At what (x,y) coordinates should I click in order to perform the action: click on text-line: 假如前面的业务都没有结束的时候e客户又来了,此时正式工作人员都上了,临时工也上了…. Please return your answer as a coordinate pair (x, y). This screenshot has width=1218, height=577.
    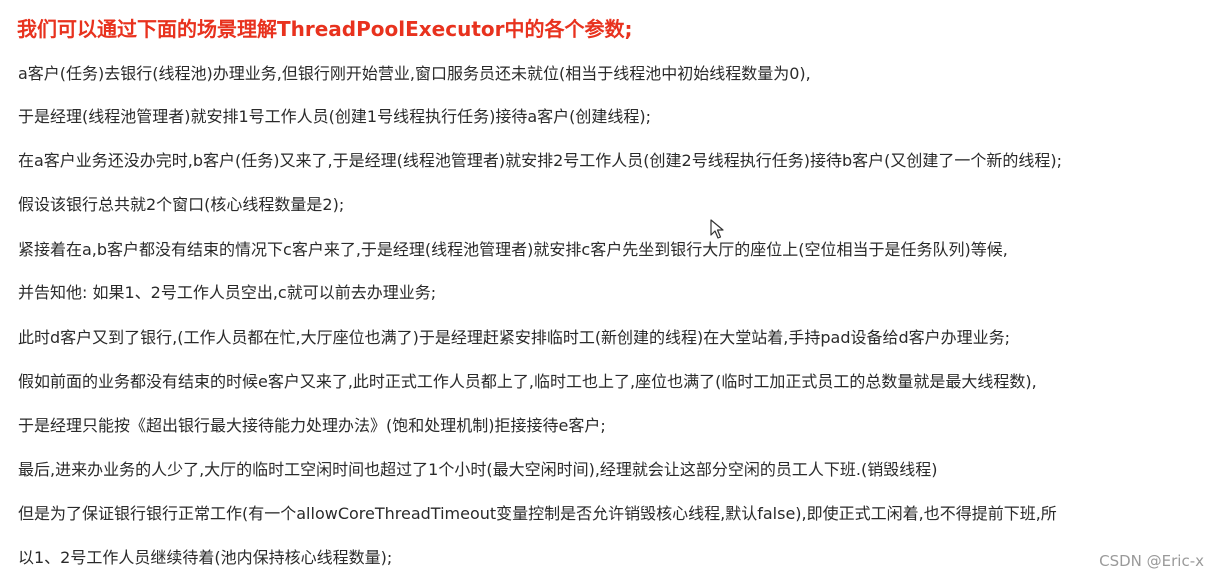
    Looking at the image, I should click on (527, 381).